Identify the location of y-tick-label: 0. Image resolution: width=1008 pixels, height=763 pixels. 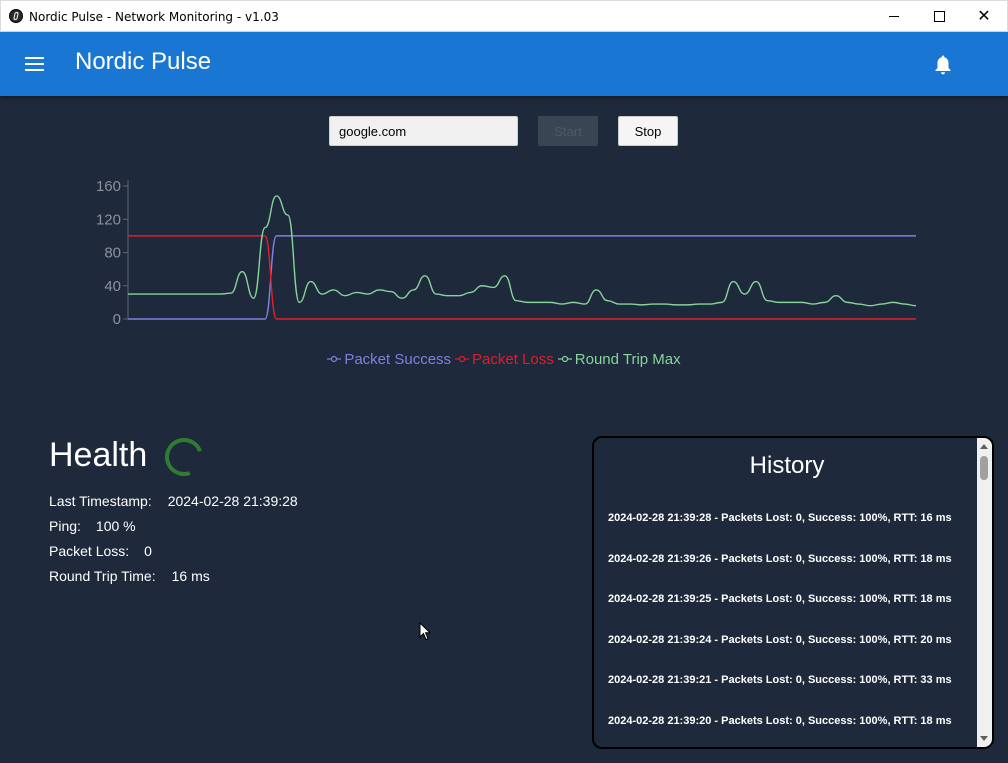
(117, 319).